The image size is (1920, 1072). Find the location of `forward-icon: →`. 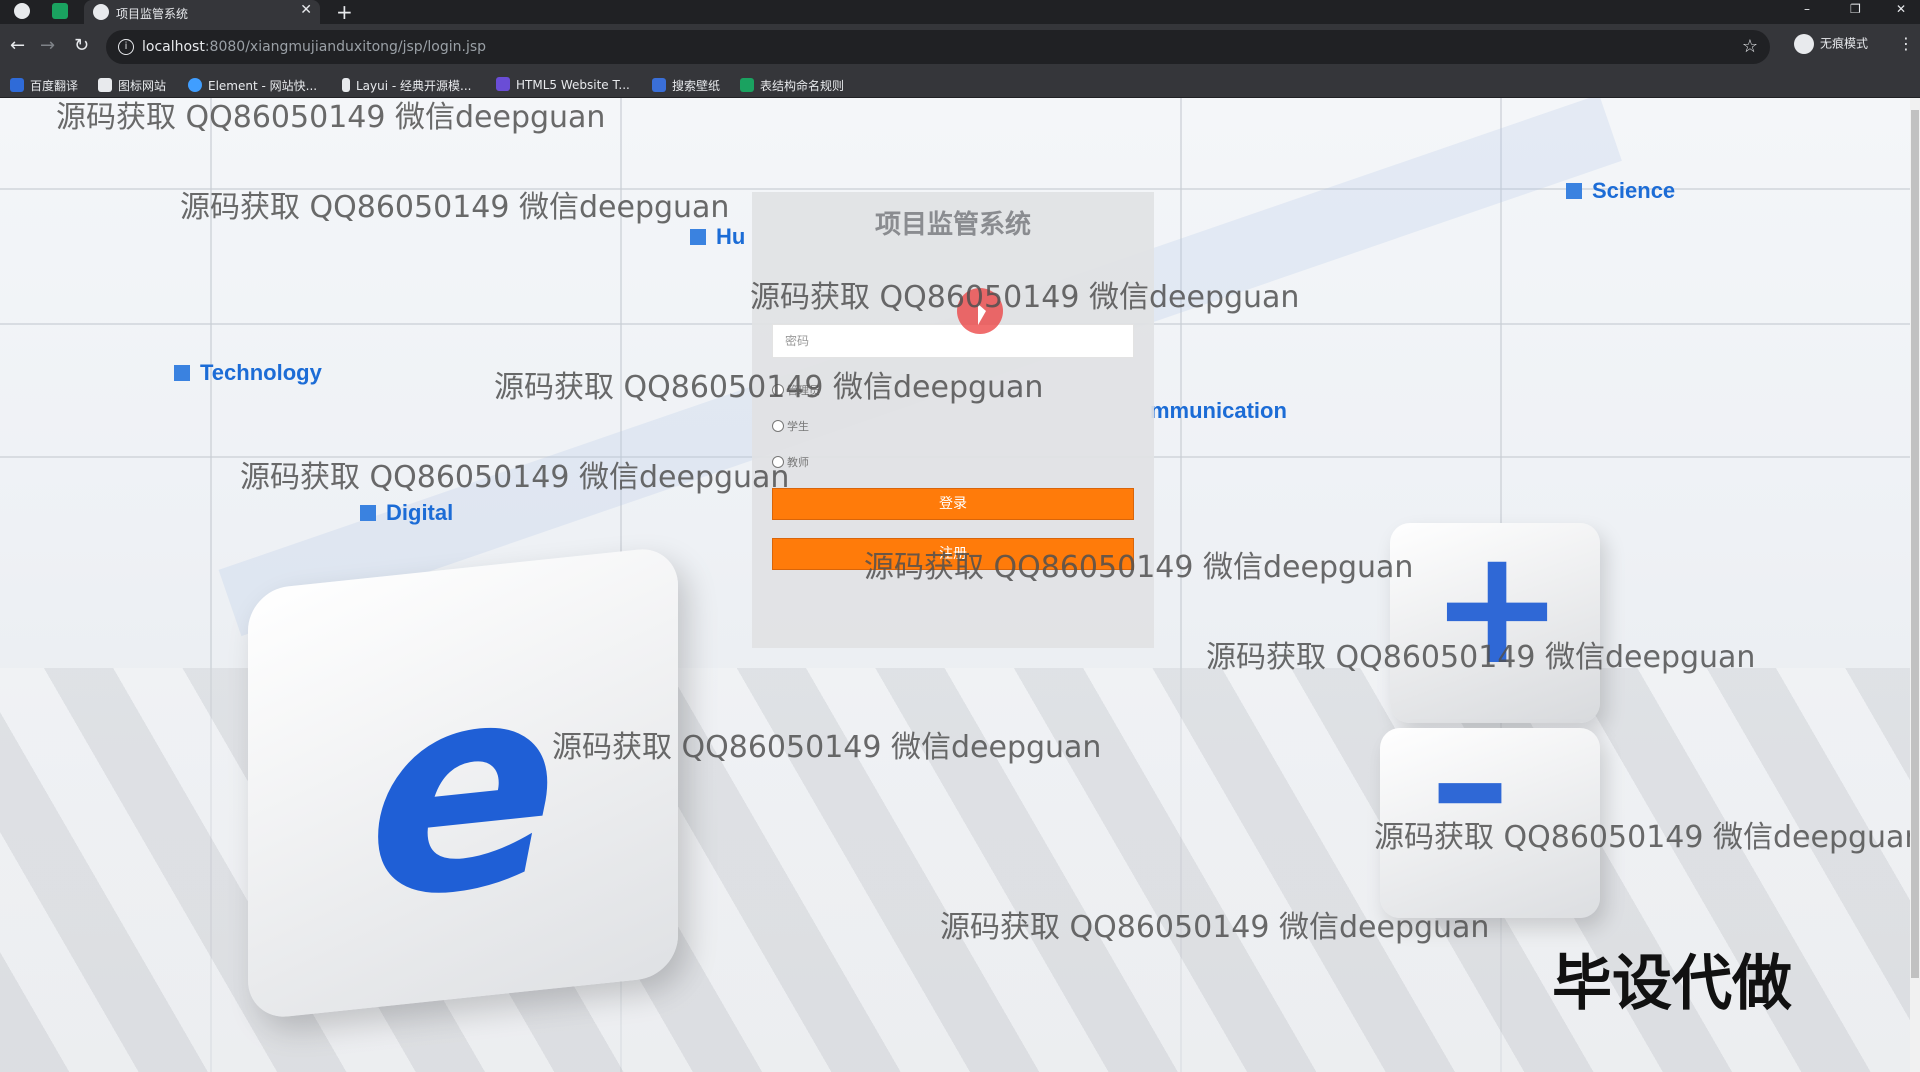

forward-icon: → is located at coordinates (47, 45).